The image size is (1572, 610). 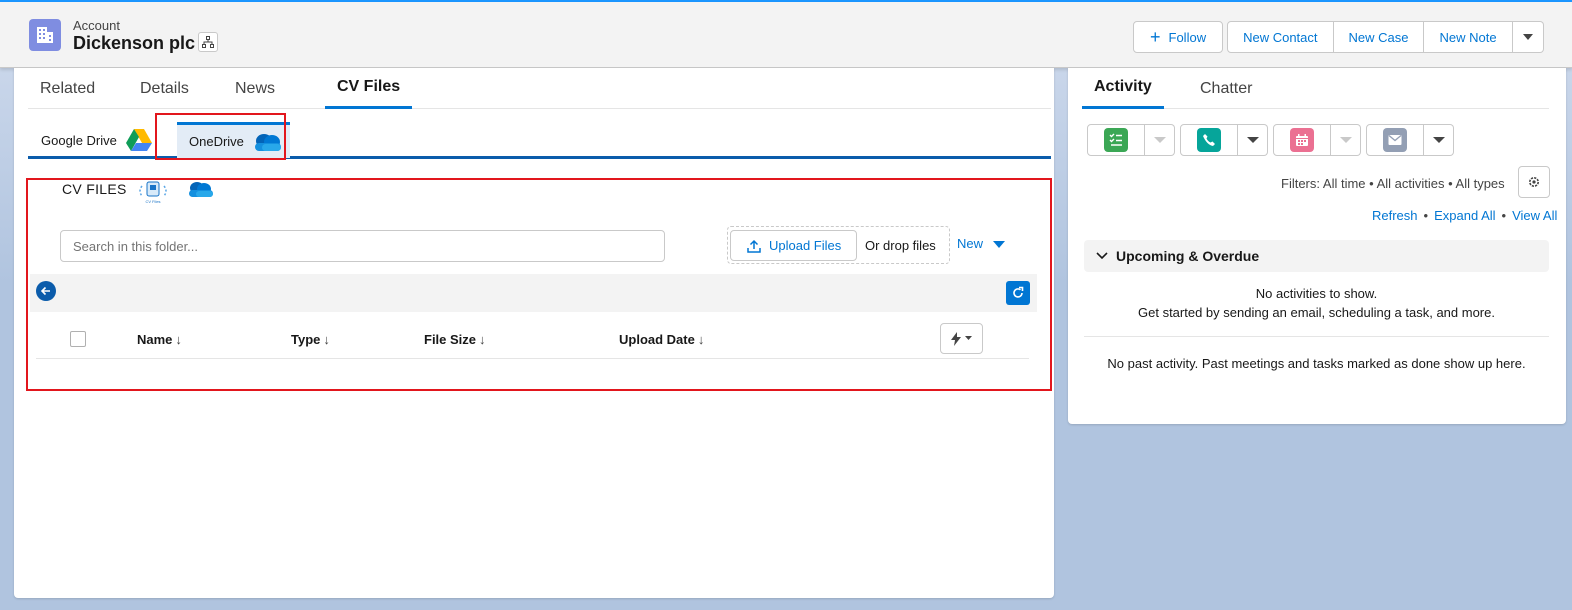 I want to click on hierarchy-icon, so click(x=208, y=42).